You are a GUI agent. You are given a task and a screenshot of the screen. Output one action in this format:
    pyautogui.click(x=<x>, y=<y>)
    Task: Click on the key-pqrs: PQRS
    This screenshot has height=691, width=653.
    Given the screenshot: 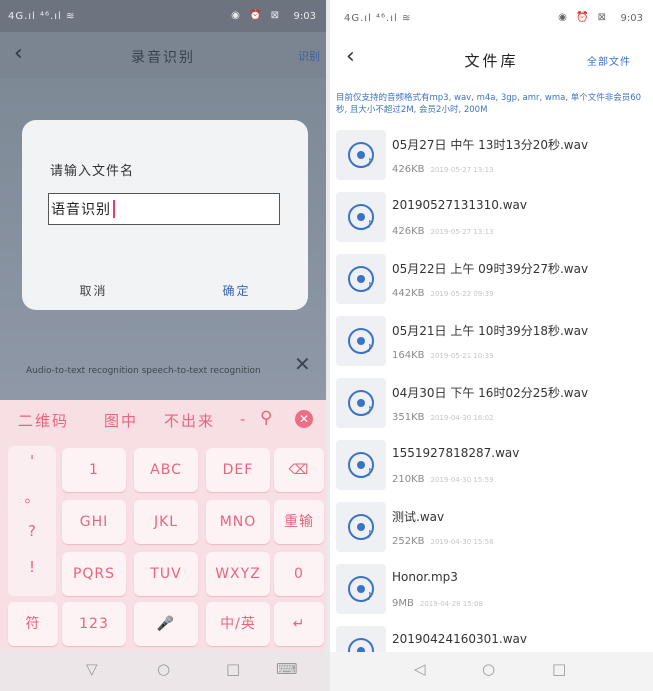 What is the action you would take?
    pyautogui.click(x=94, y=574)
    